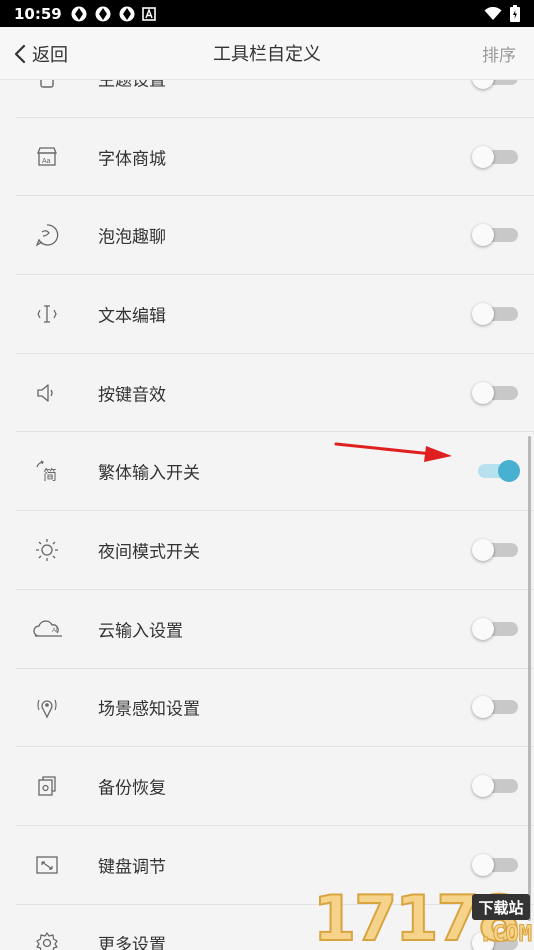 The width and height of the screenshot is (534, 950). I want to click on list-item-label: 场景感知设置, so click(149, 709).